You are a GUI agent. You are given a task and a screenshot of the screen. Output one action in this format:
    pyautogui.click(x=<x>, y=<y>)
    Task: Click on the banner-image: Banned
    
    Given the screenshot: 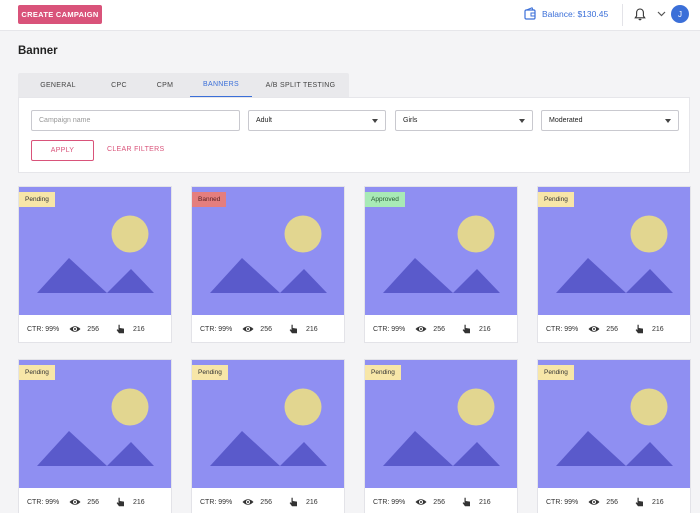 What is the action you would take?
    pyautogui.click(x=268, y=251)
    